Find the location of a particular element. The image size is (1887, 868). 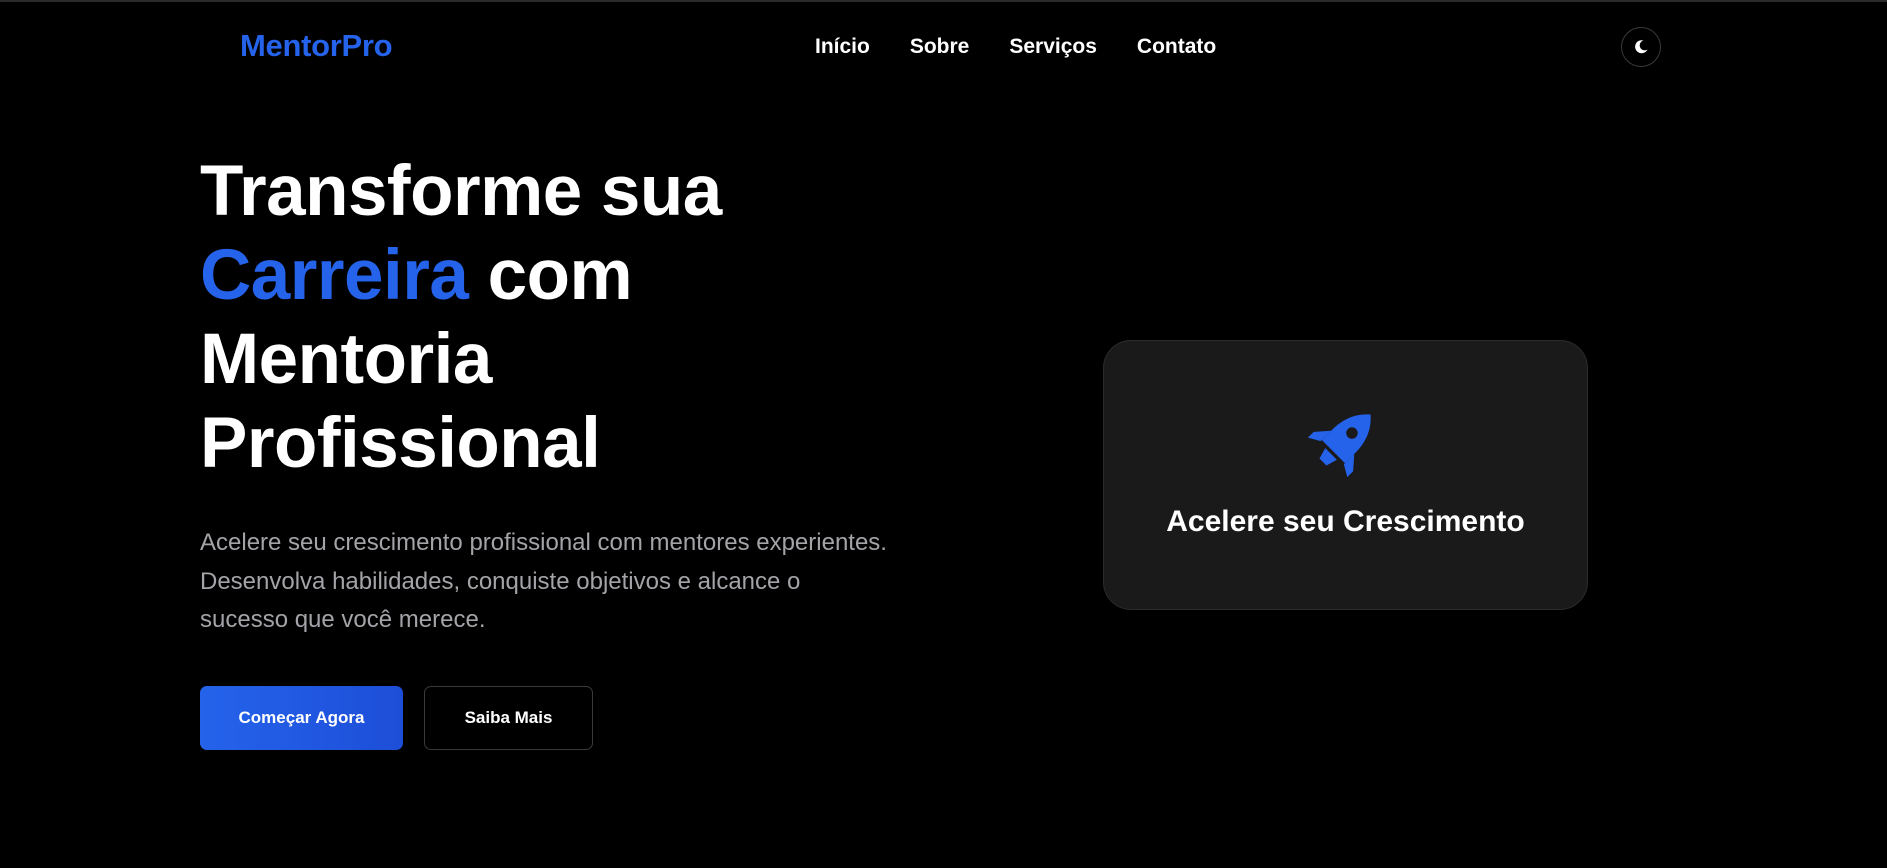

hero-title-accent: Carreira is located at coordinates (334, 275).